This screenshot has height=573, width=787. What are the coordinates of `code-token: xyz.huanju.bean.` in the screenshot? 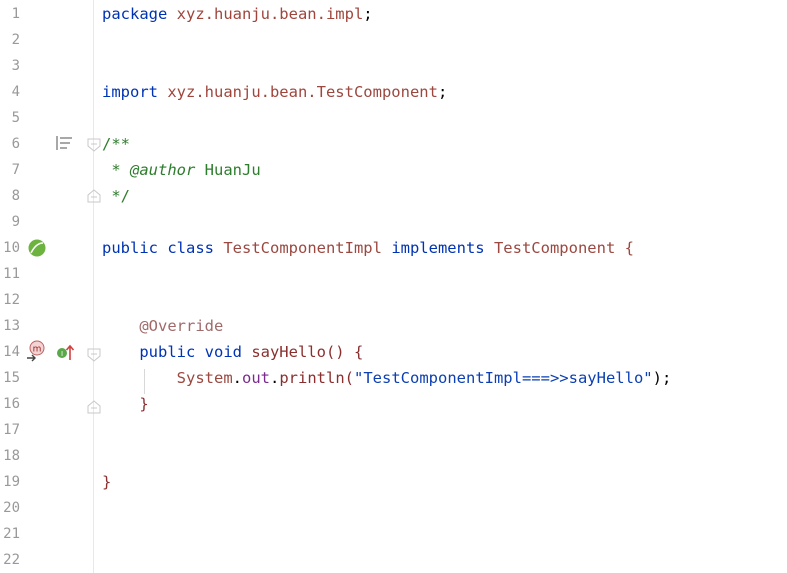 It's located at (242, 92).